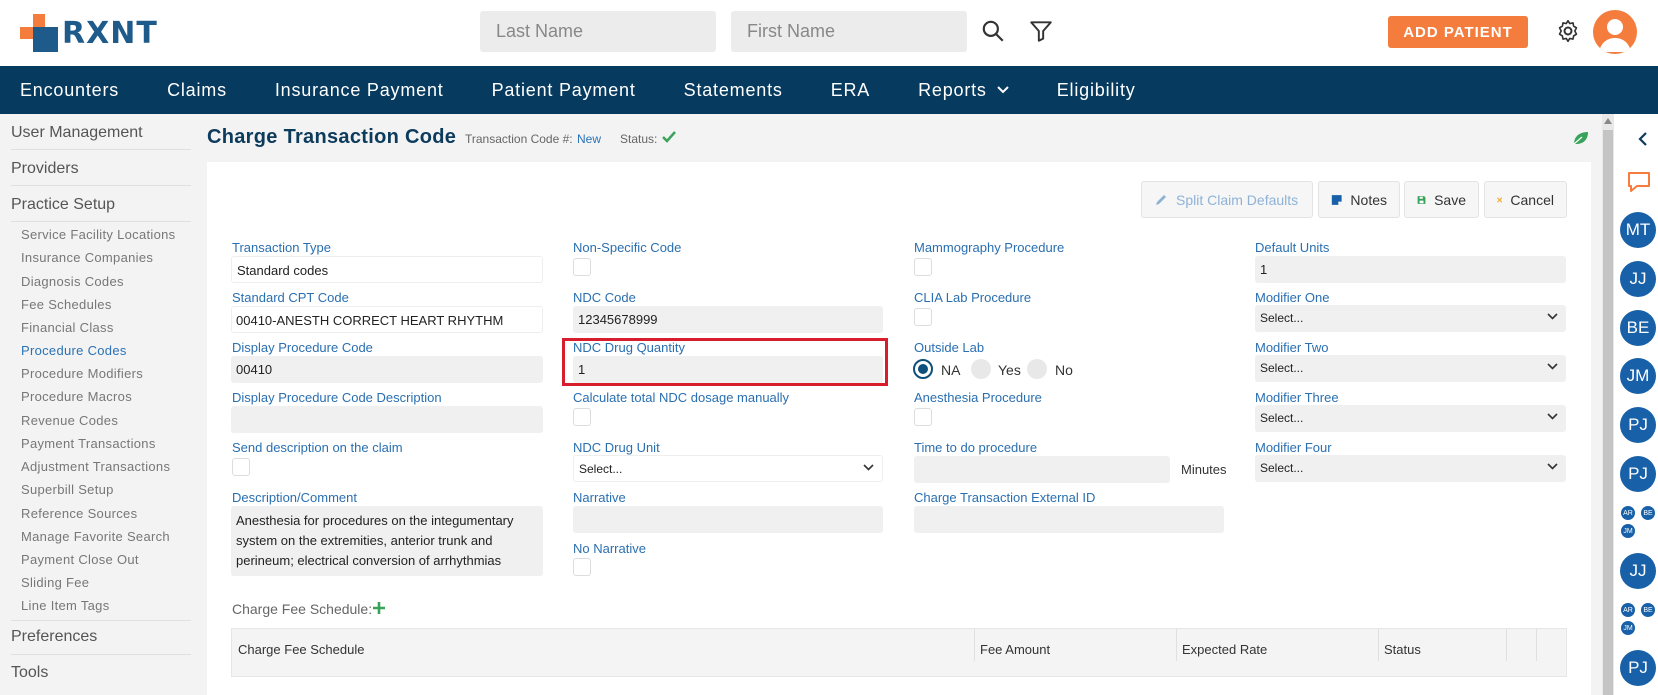 Image resolution: width=1658 pixels, height=695 pixels. Describe the element at coordinates (80, 559) in the screenshot. I see `sidebar-item-payment-close-out: Payment Close Out` at that location.